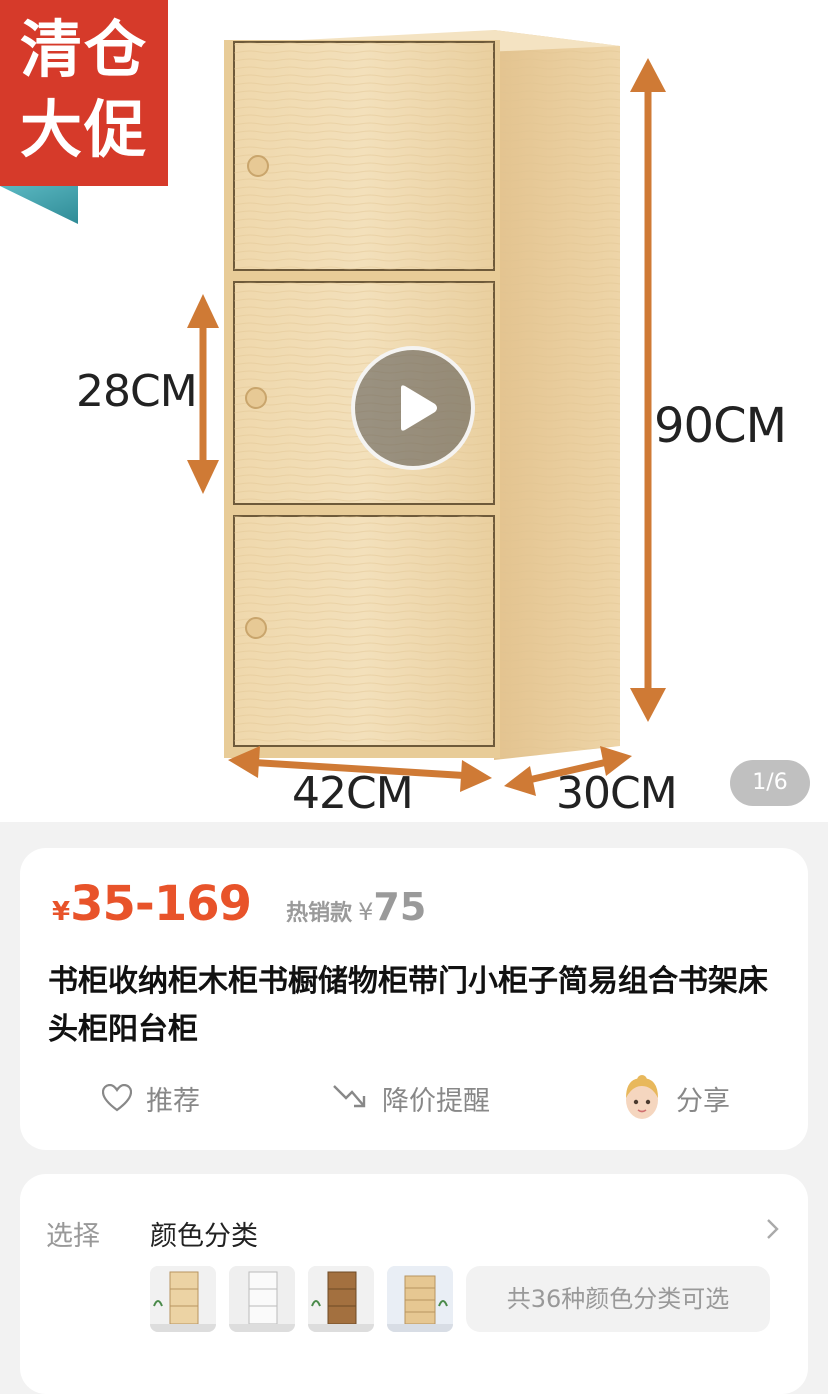 Image resolution: width=828 pixels, height=1394 pixels. What do you see at coordinates (349, 1096) in the screenshot?
I see `price-drop-icon` at bounding box center [349, 1096].